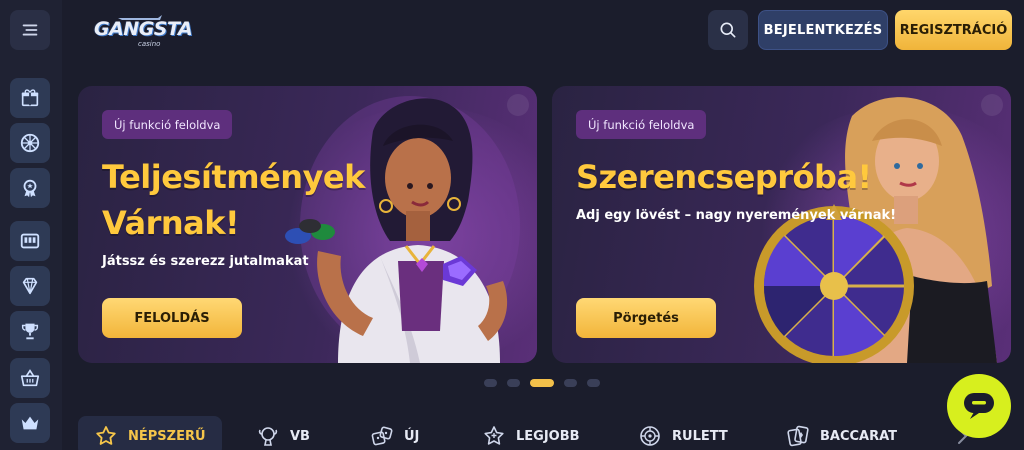 Image resolution: width=1024 pixels, height=450 pixels. What do you see at coordinates (300, 436) in the screenshot?
I see `tab-label: VB` at bounding box center [300, 436].